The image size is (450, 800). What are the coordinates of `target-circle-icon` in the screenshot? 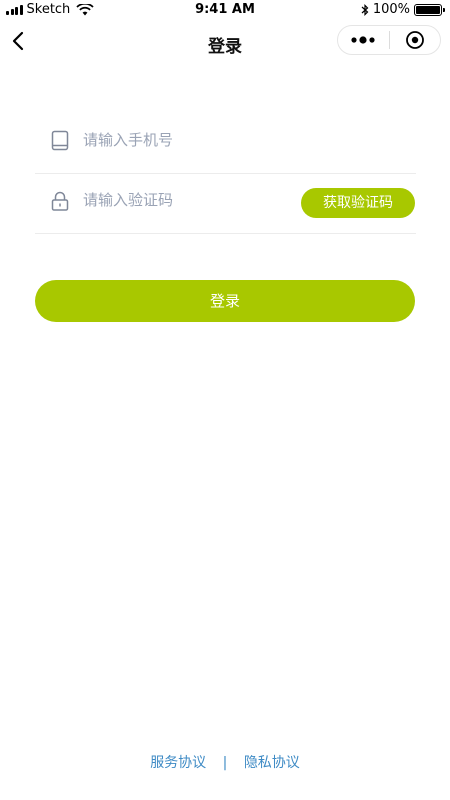 It's located at (414, 40).